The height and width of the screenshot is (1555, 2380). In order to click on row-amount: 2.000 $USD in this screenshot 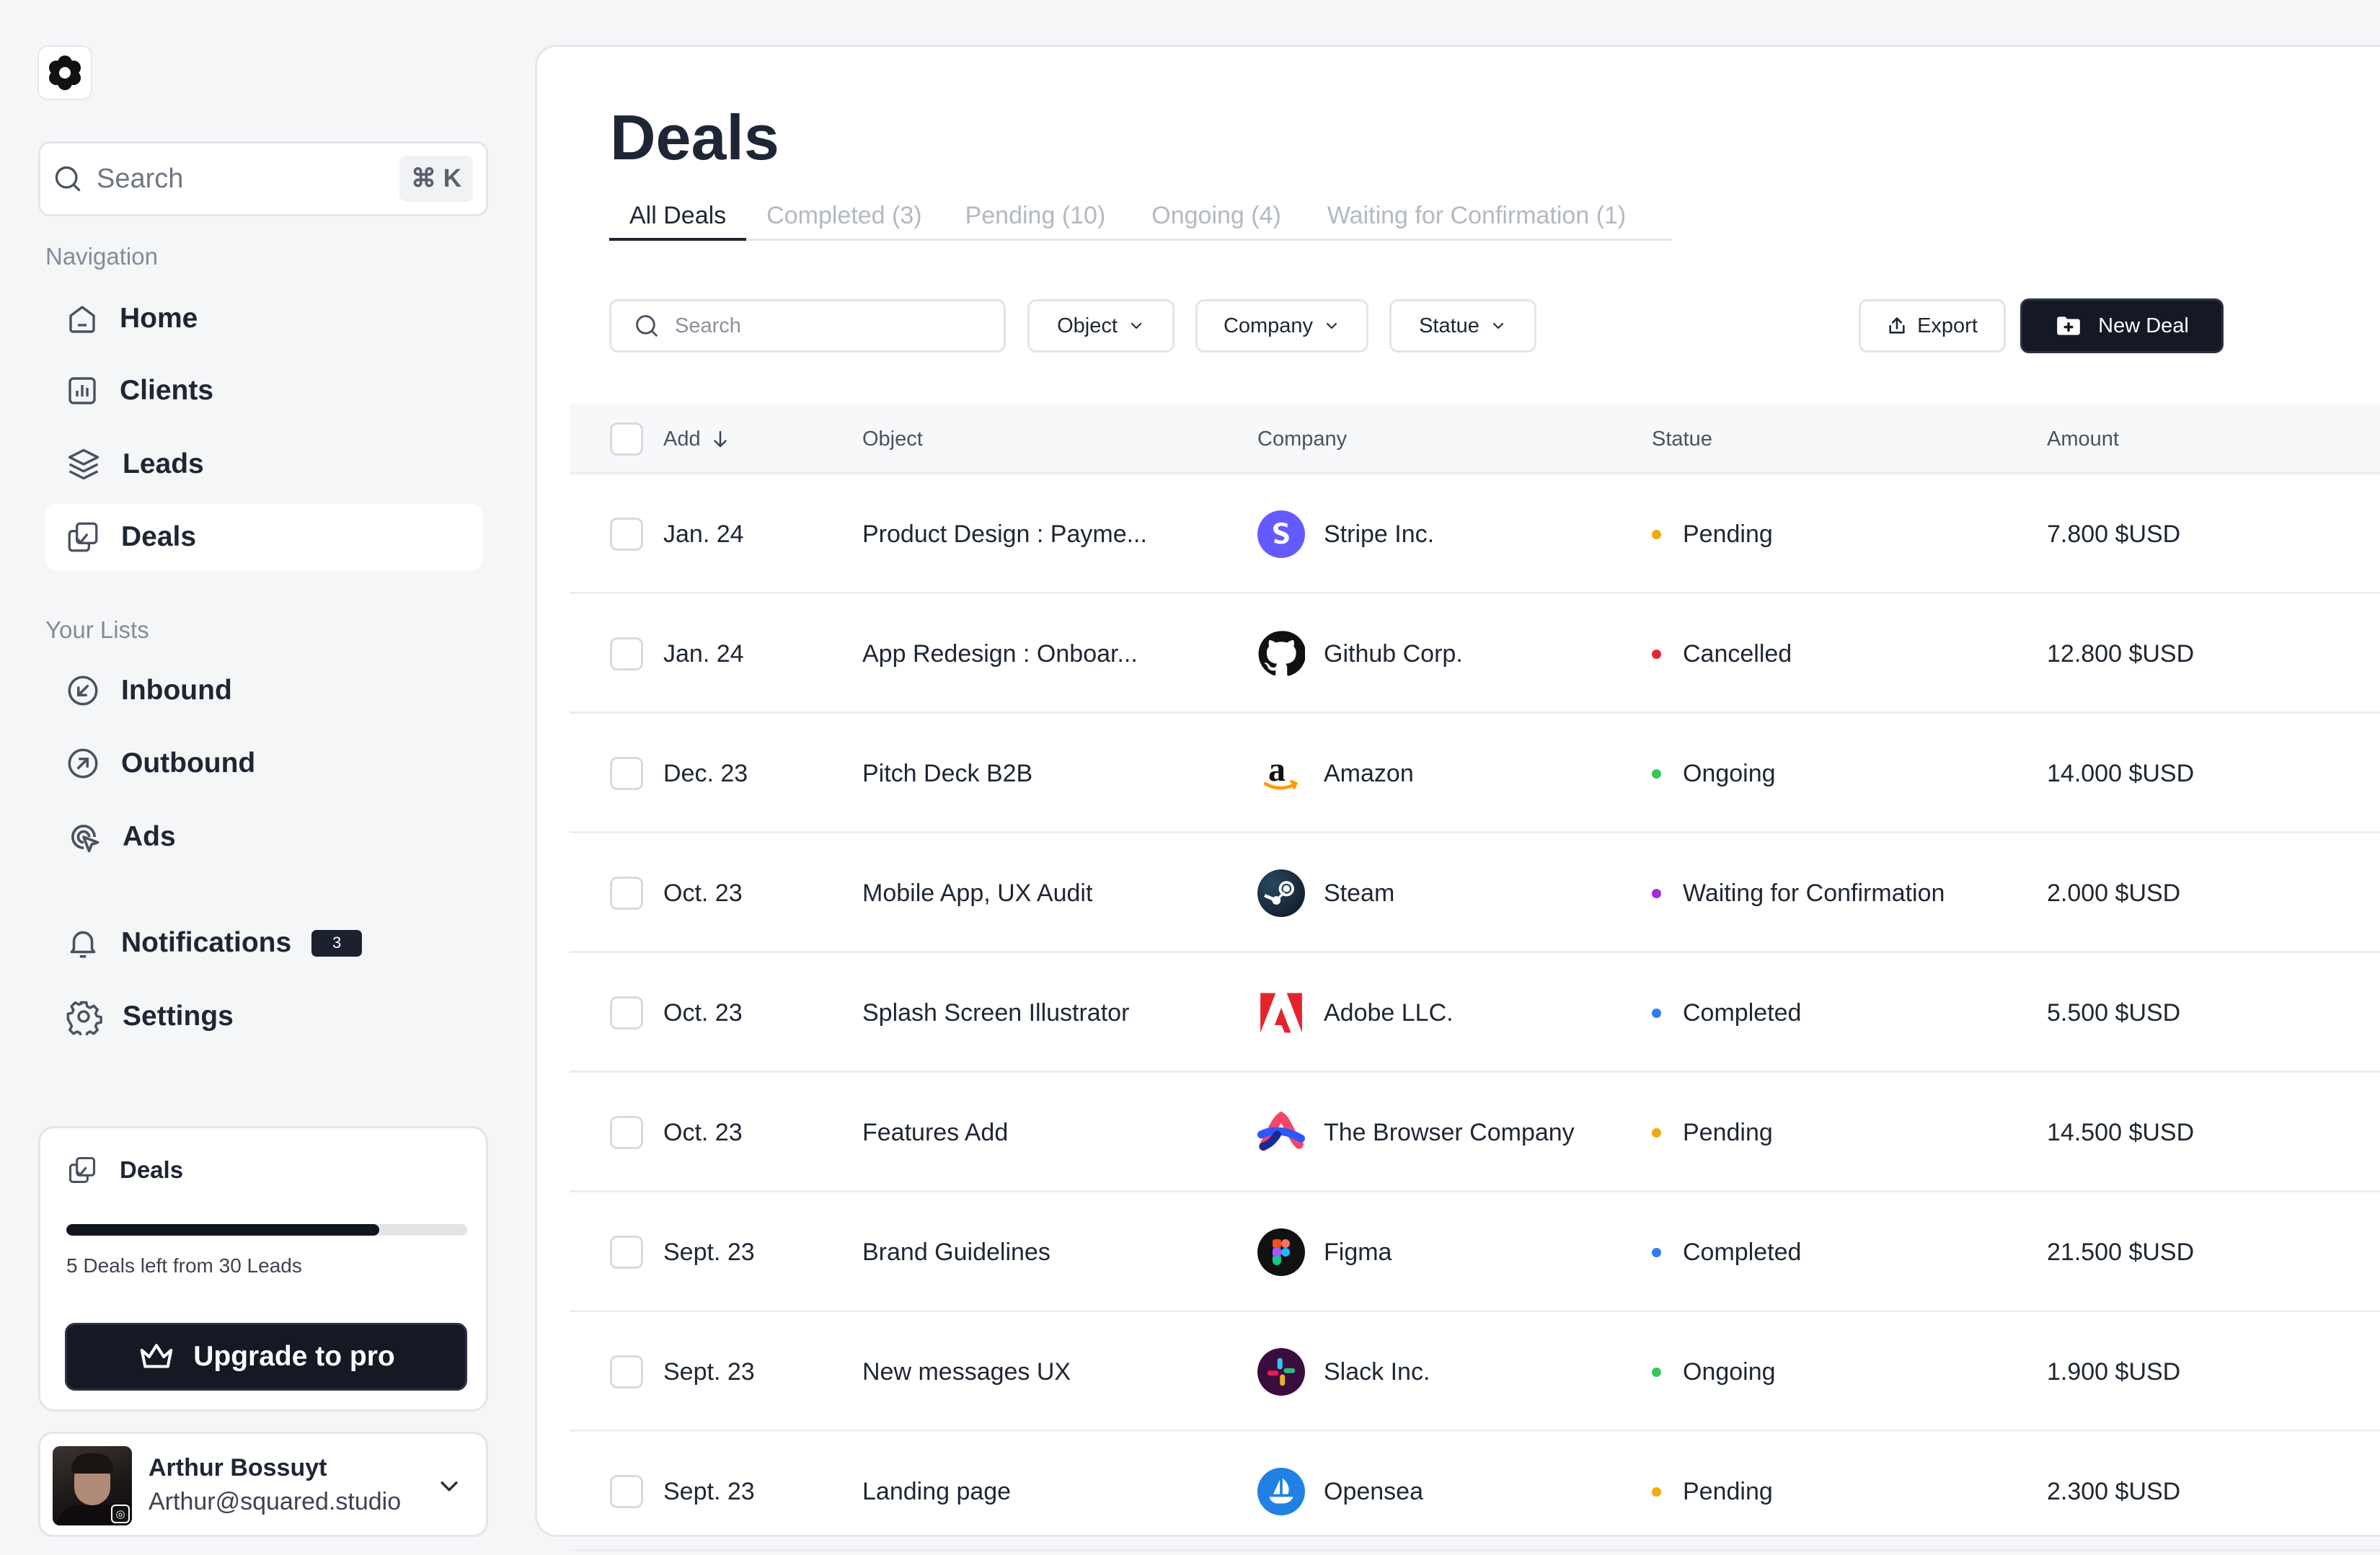, I will do `click(2114, 893)`.